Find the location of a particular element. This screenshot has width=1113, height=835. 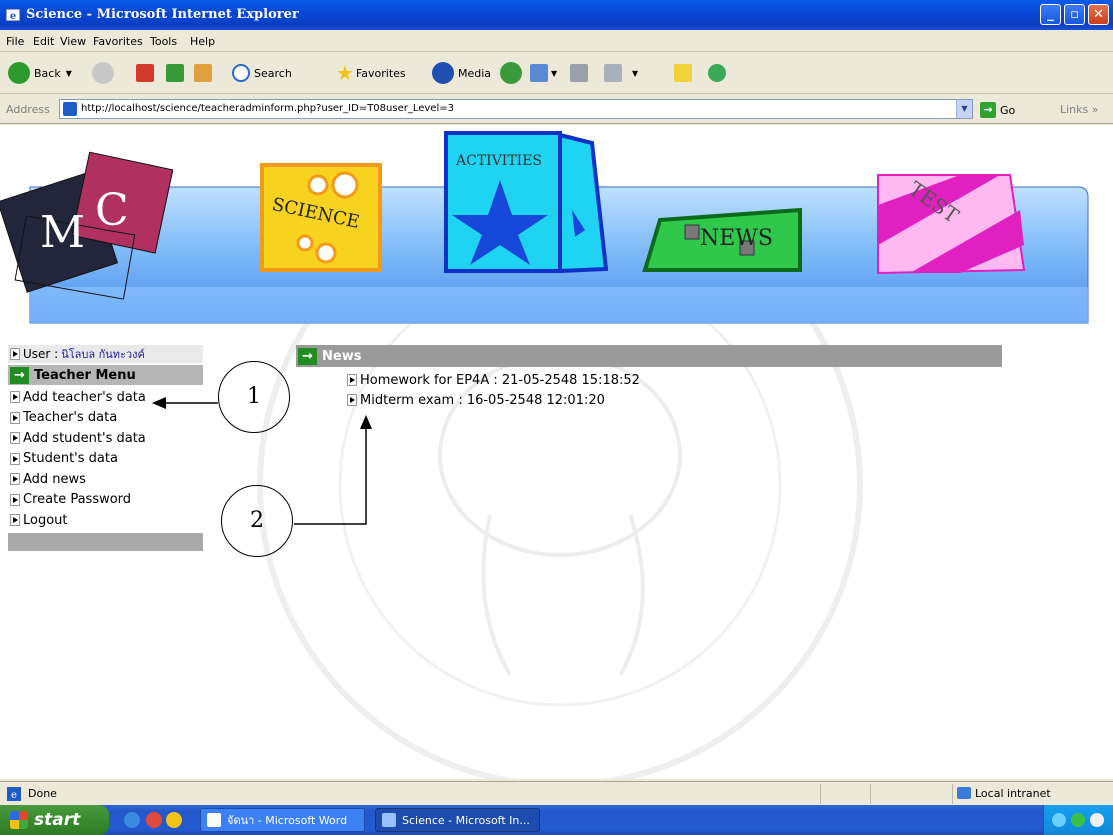

mail-button: ▼ is located at coordinates (543, 73).